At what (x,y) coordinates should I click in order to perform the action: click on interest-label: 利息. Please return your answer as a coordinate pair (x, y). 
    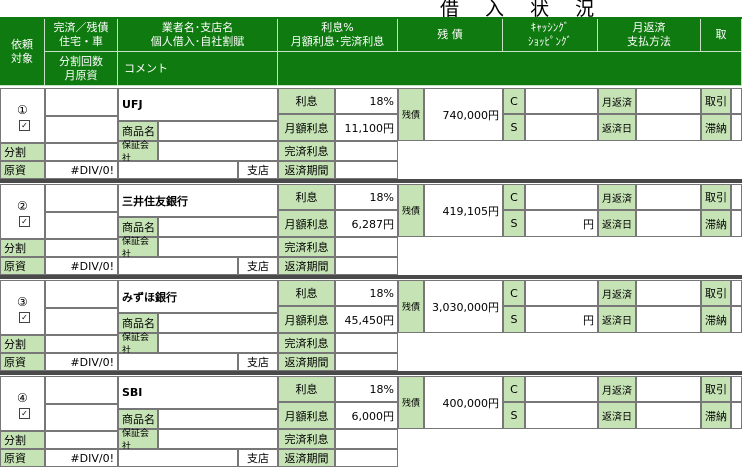
    Looking at the image, I should click on (306, 197).